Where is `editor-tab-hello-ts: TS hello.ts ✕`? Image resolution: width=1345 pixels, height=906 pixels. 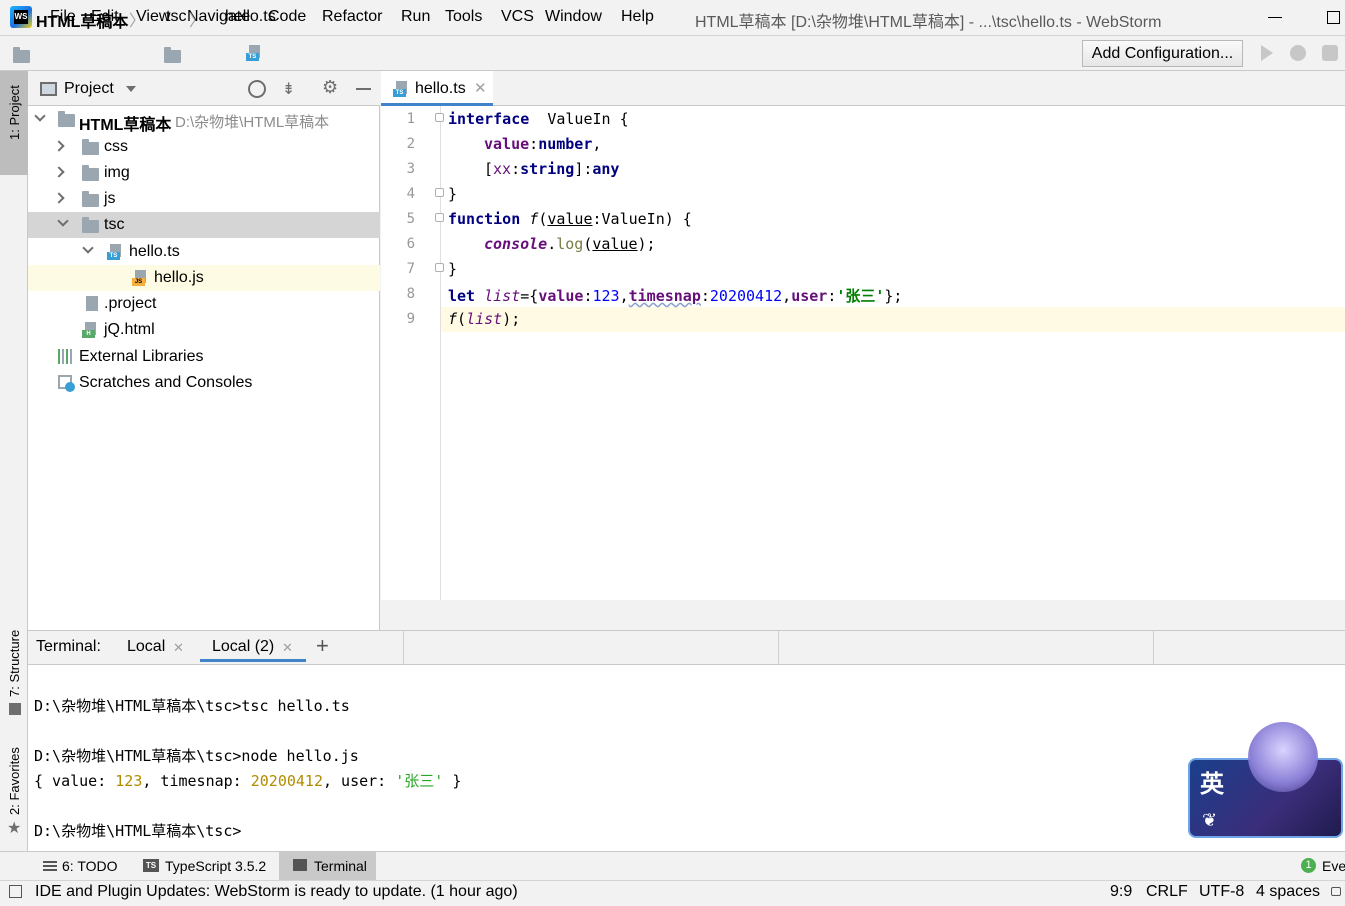
editor-tab-hello-ts: TS hello.ts ✕ is located at coordinates (437, 88).